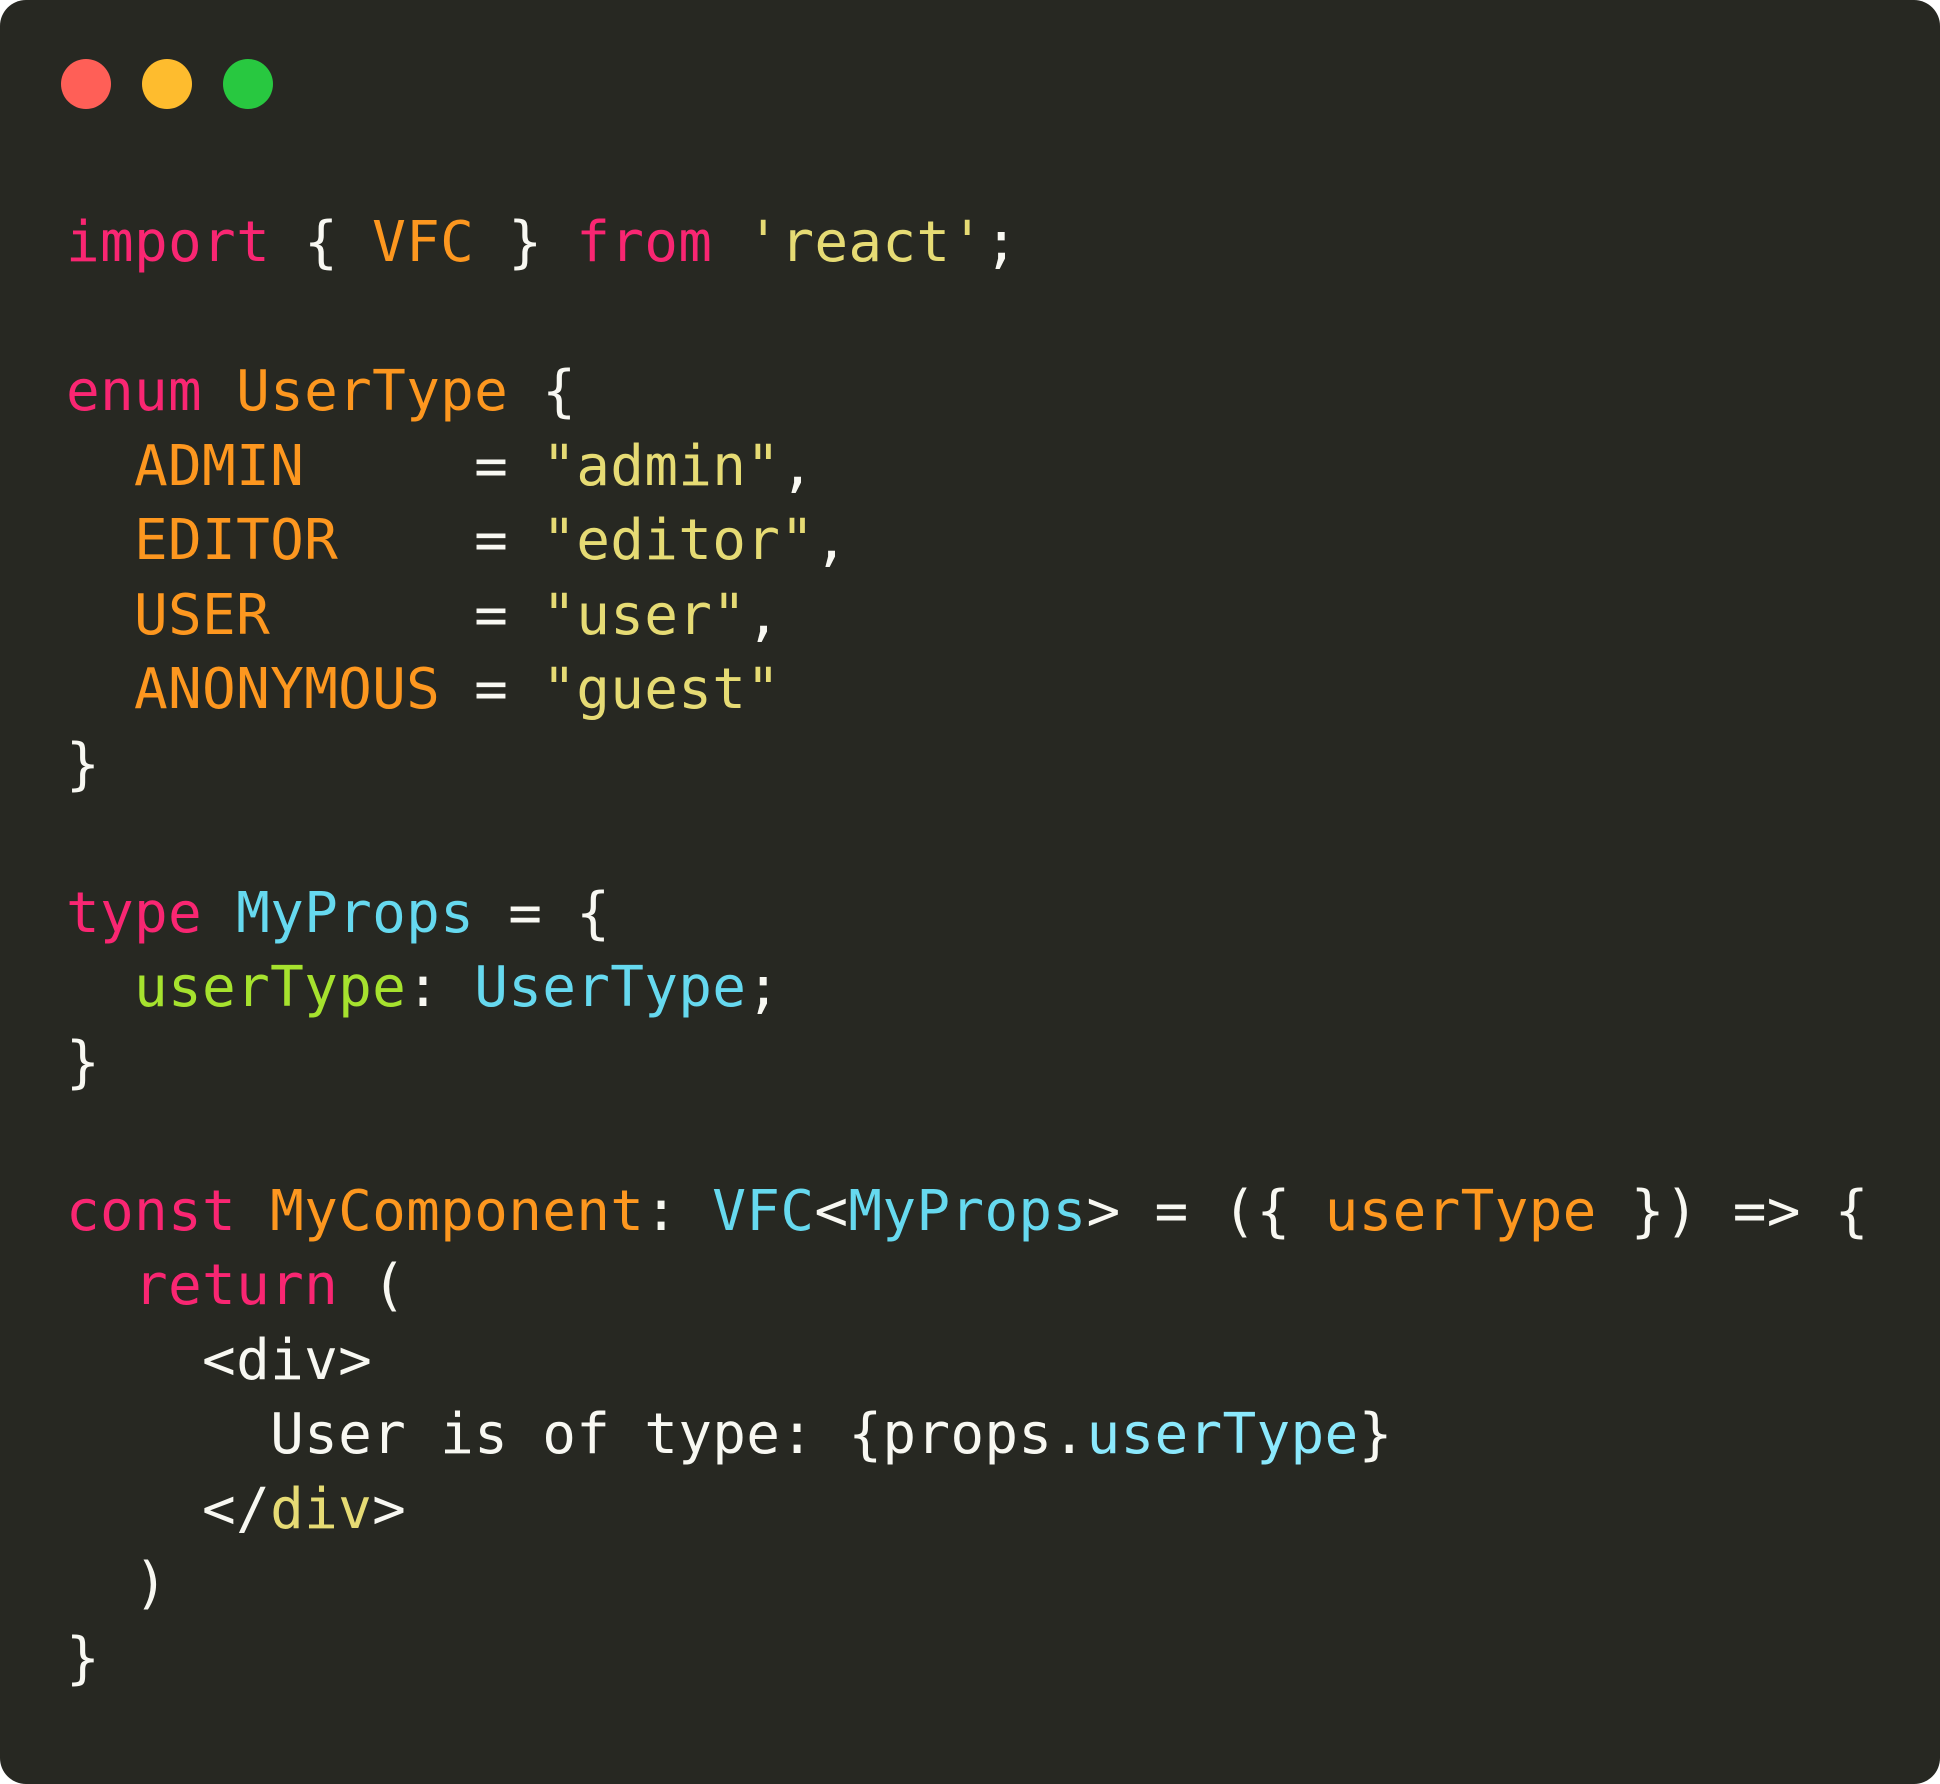 This screenshot has width=1940, height=1784. I want to click on code-token: from, so click(644, 242).